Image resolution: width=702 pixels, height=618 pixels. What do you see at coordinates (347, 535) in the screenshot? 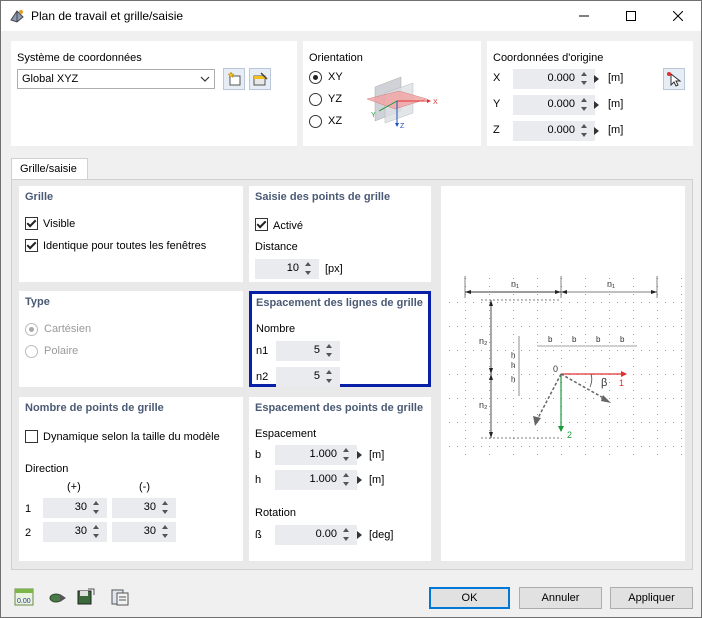
I see `point-spacing-beta-spinner` at bounding box center [347, 535].